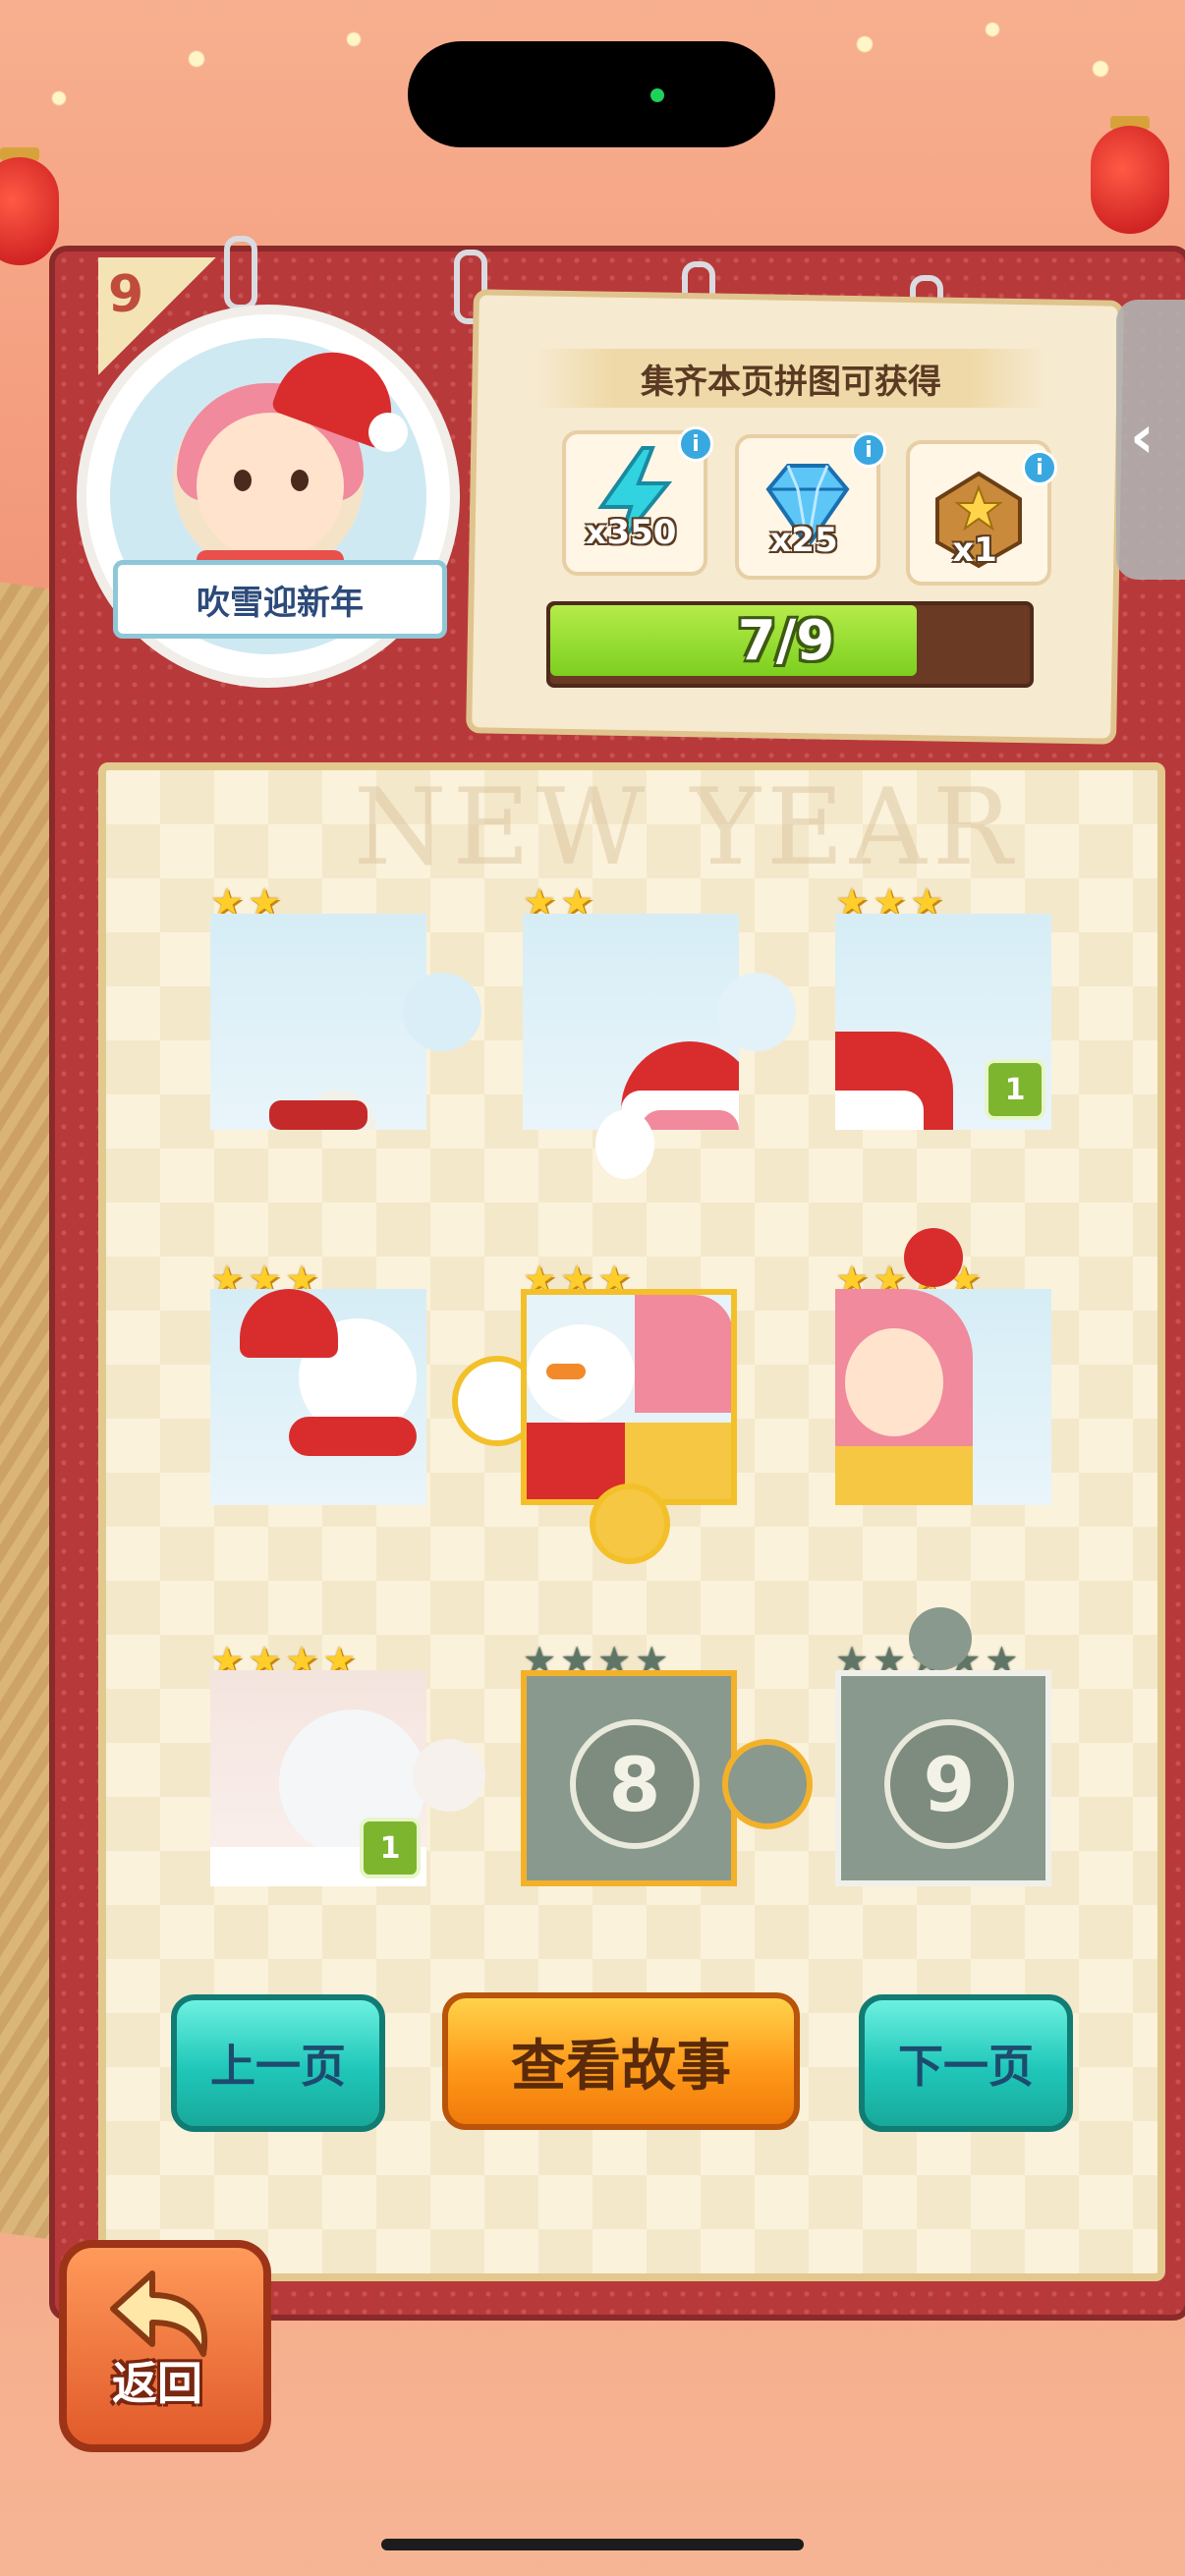 This screenshot has height=2576, width=1185. What do you see at coordinates (278, 2063) in the screenshot?
I see `prev-page-button: 上一页` at bounding box center [278, 2063].